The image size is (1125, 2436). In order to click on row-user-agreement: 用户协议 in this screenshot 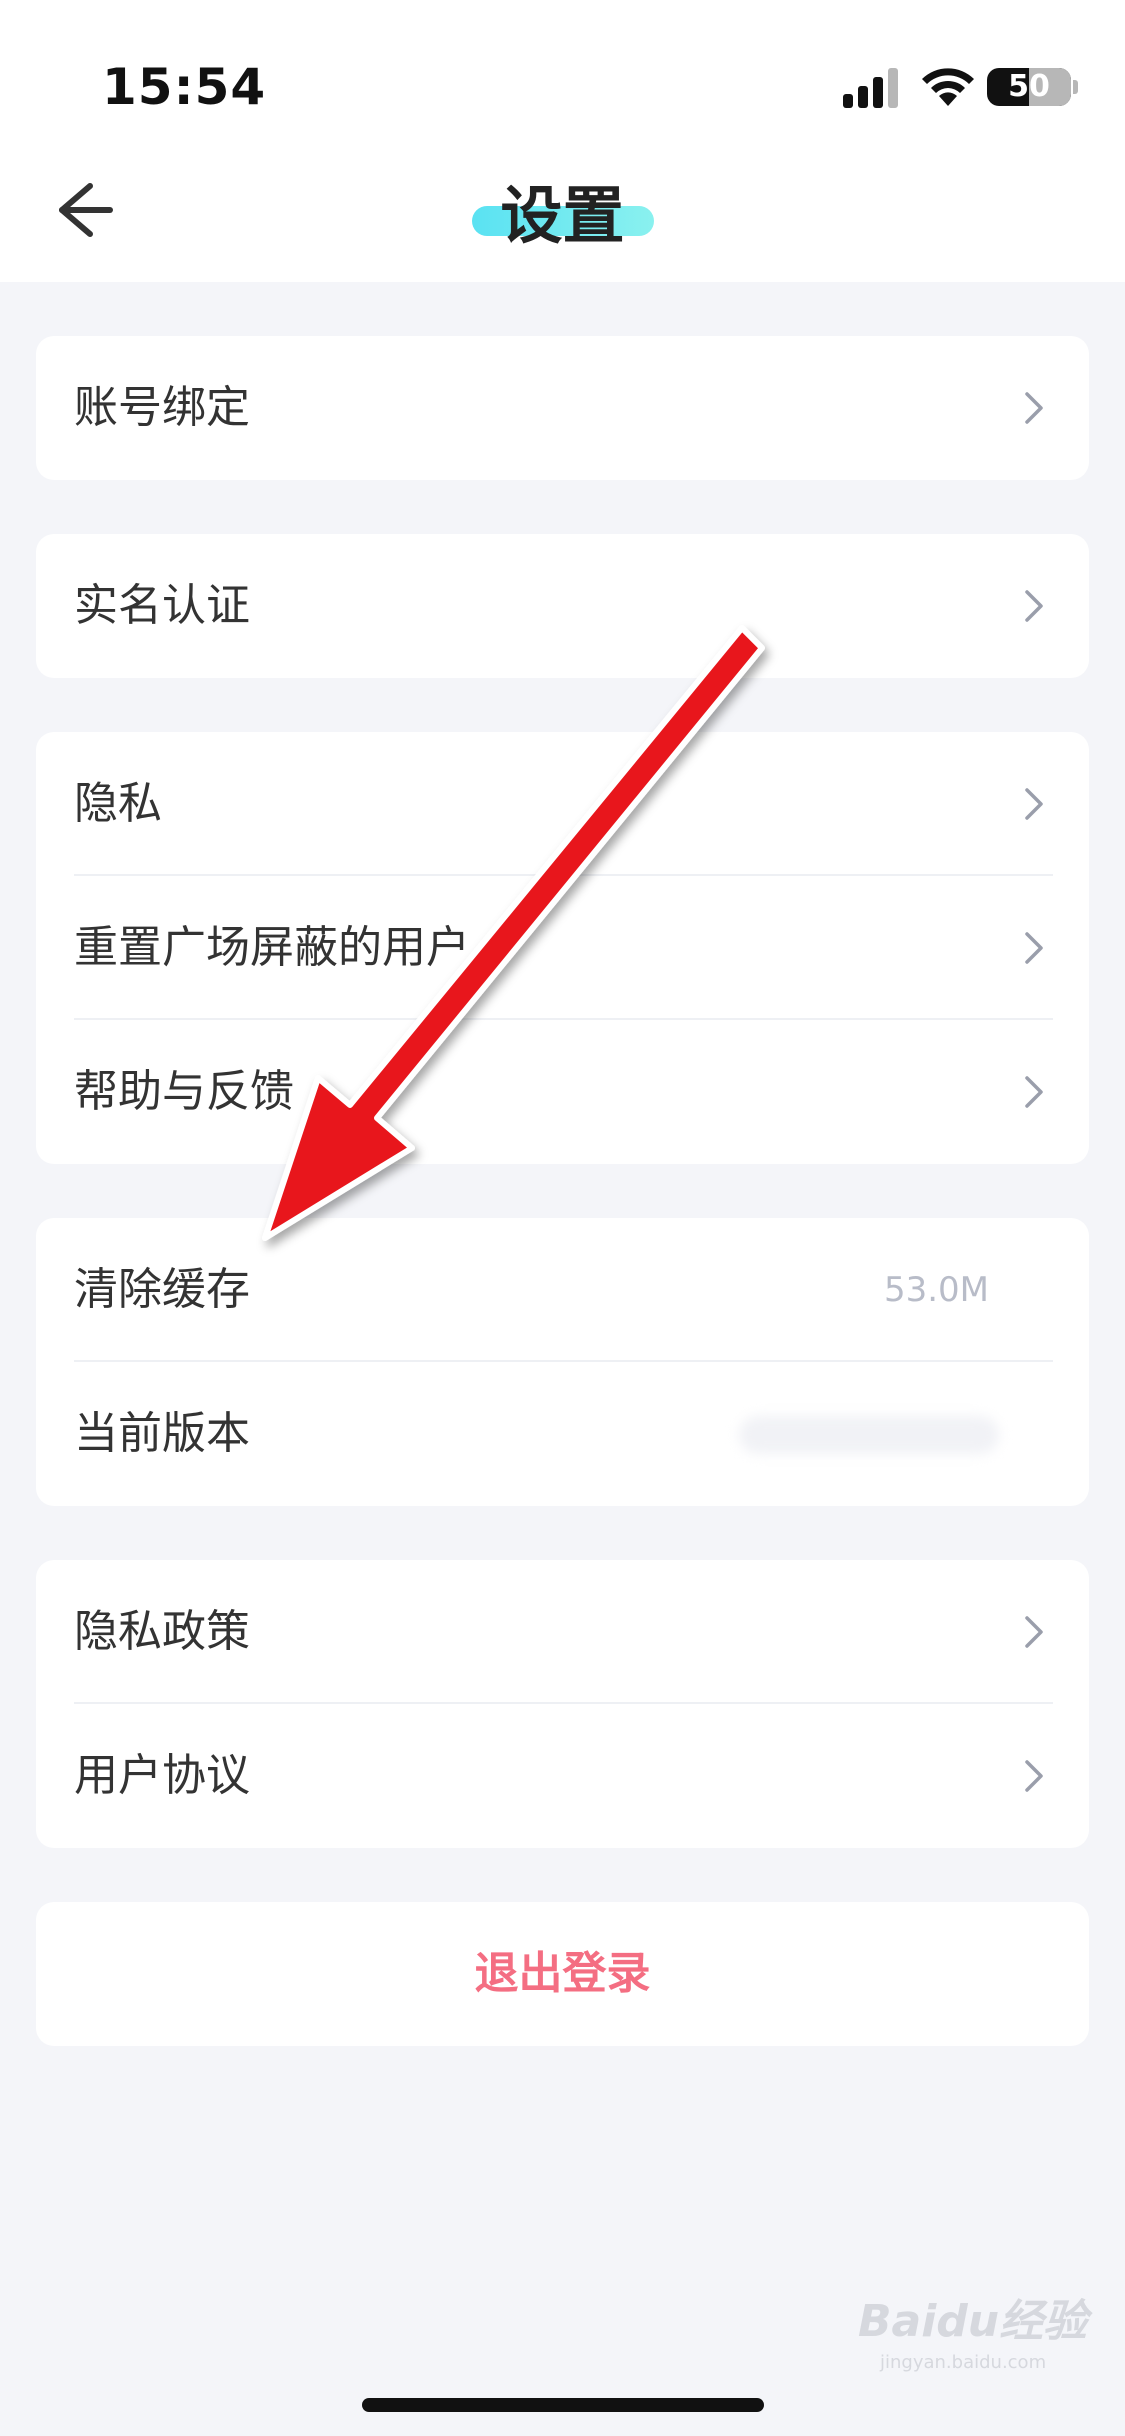, I will do `click(562, 1776)`.